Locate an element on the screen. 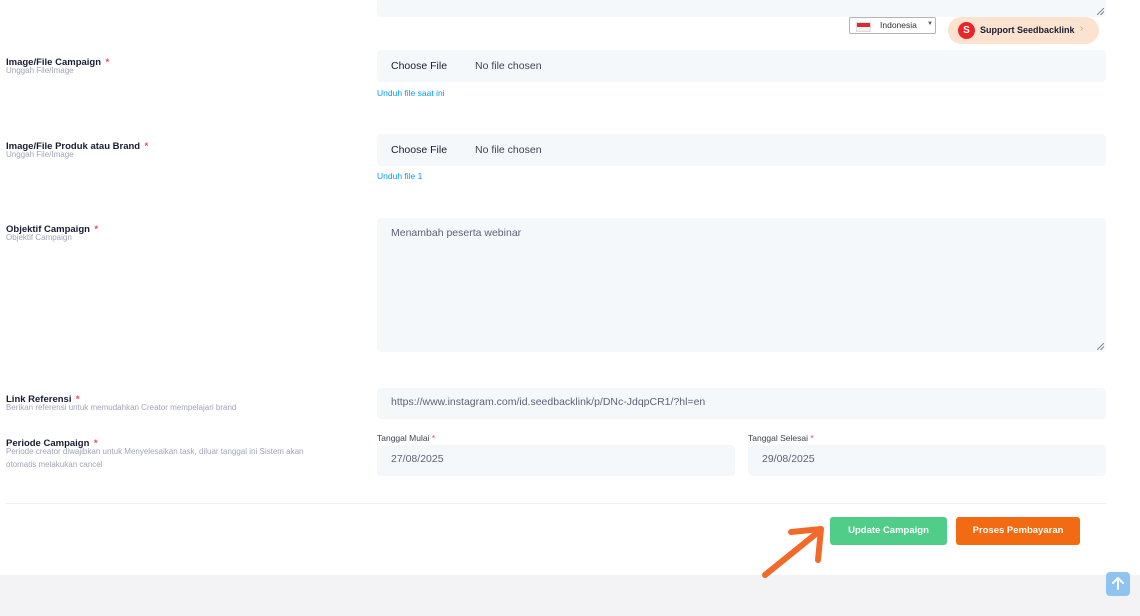  end-date-input: 29/08/2025 is located at coordinates (927, 460).